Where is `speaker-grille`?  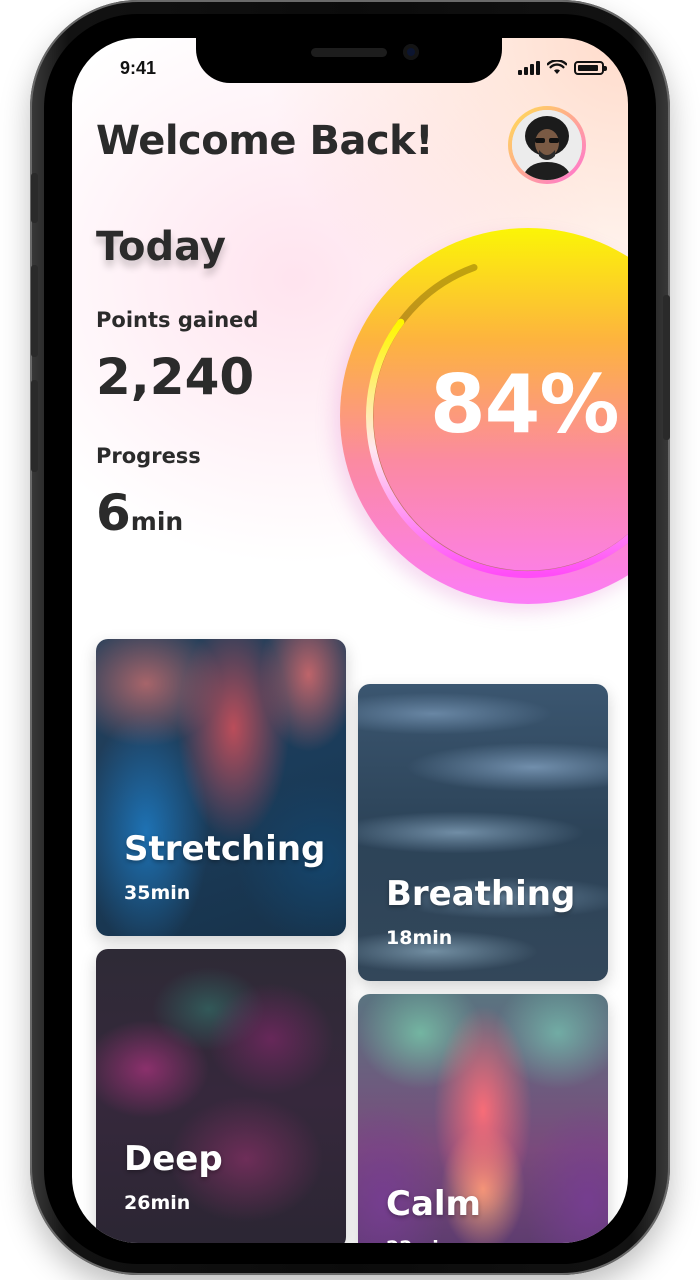 speaker-grille is located at coordinates (349, 52).